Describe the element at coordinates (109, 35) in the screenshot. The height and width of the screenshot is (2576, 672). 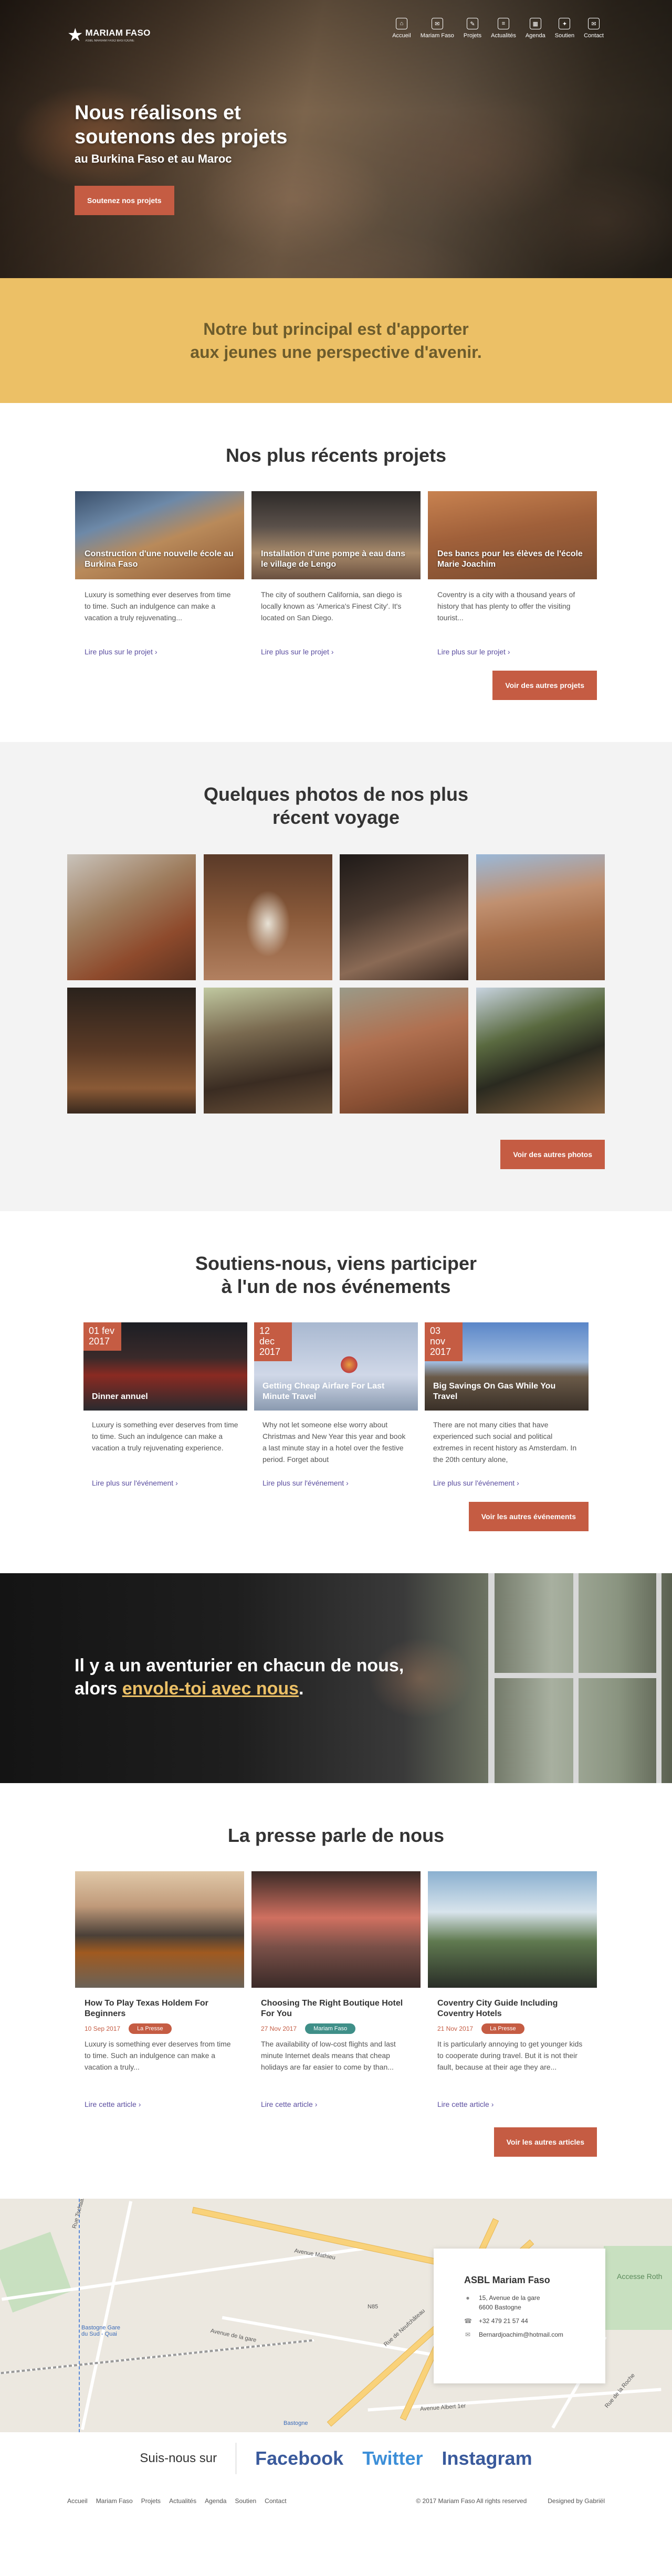
I see `logo: ★ MARIAM FASO ASBL MARIAM FASO BASTOGNE` at that location.